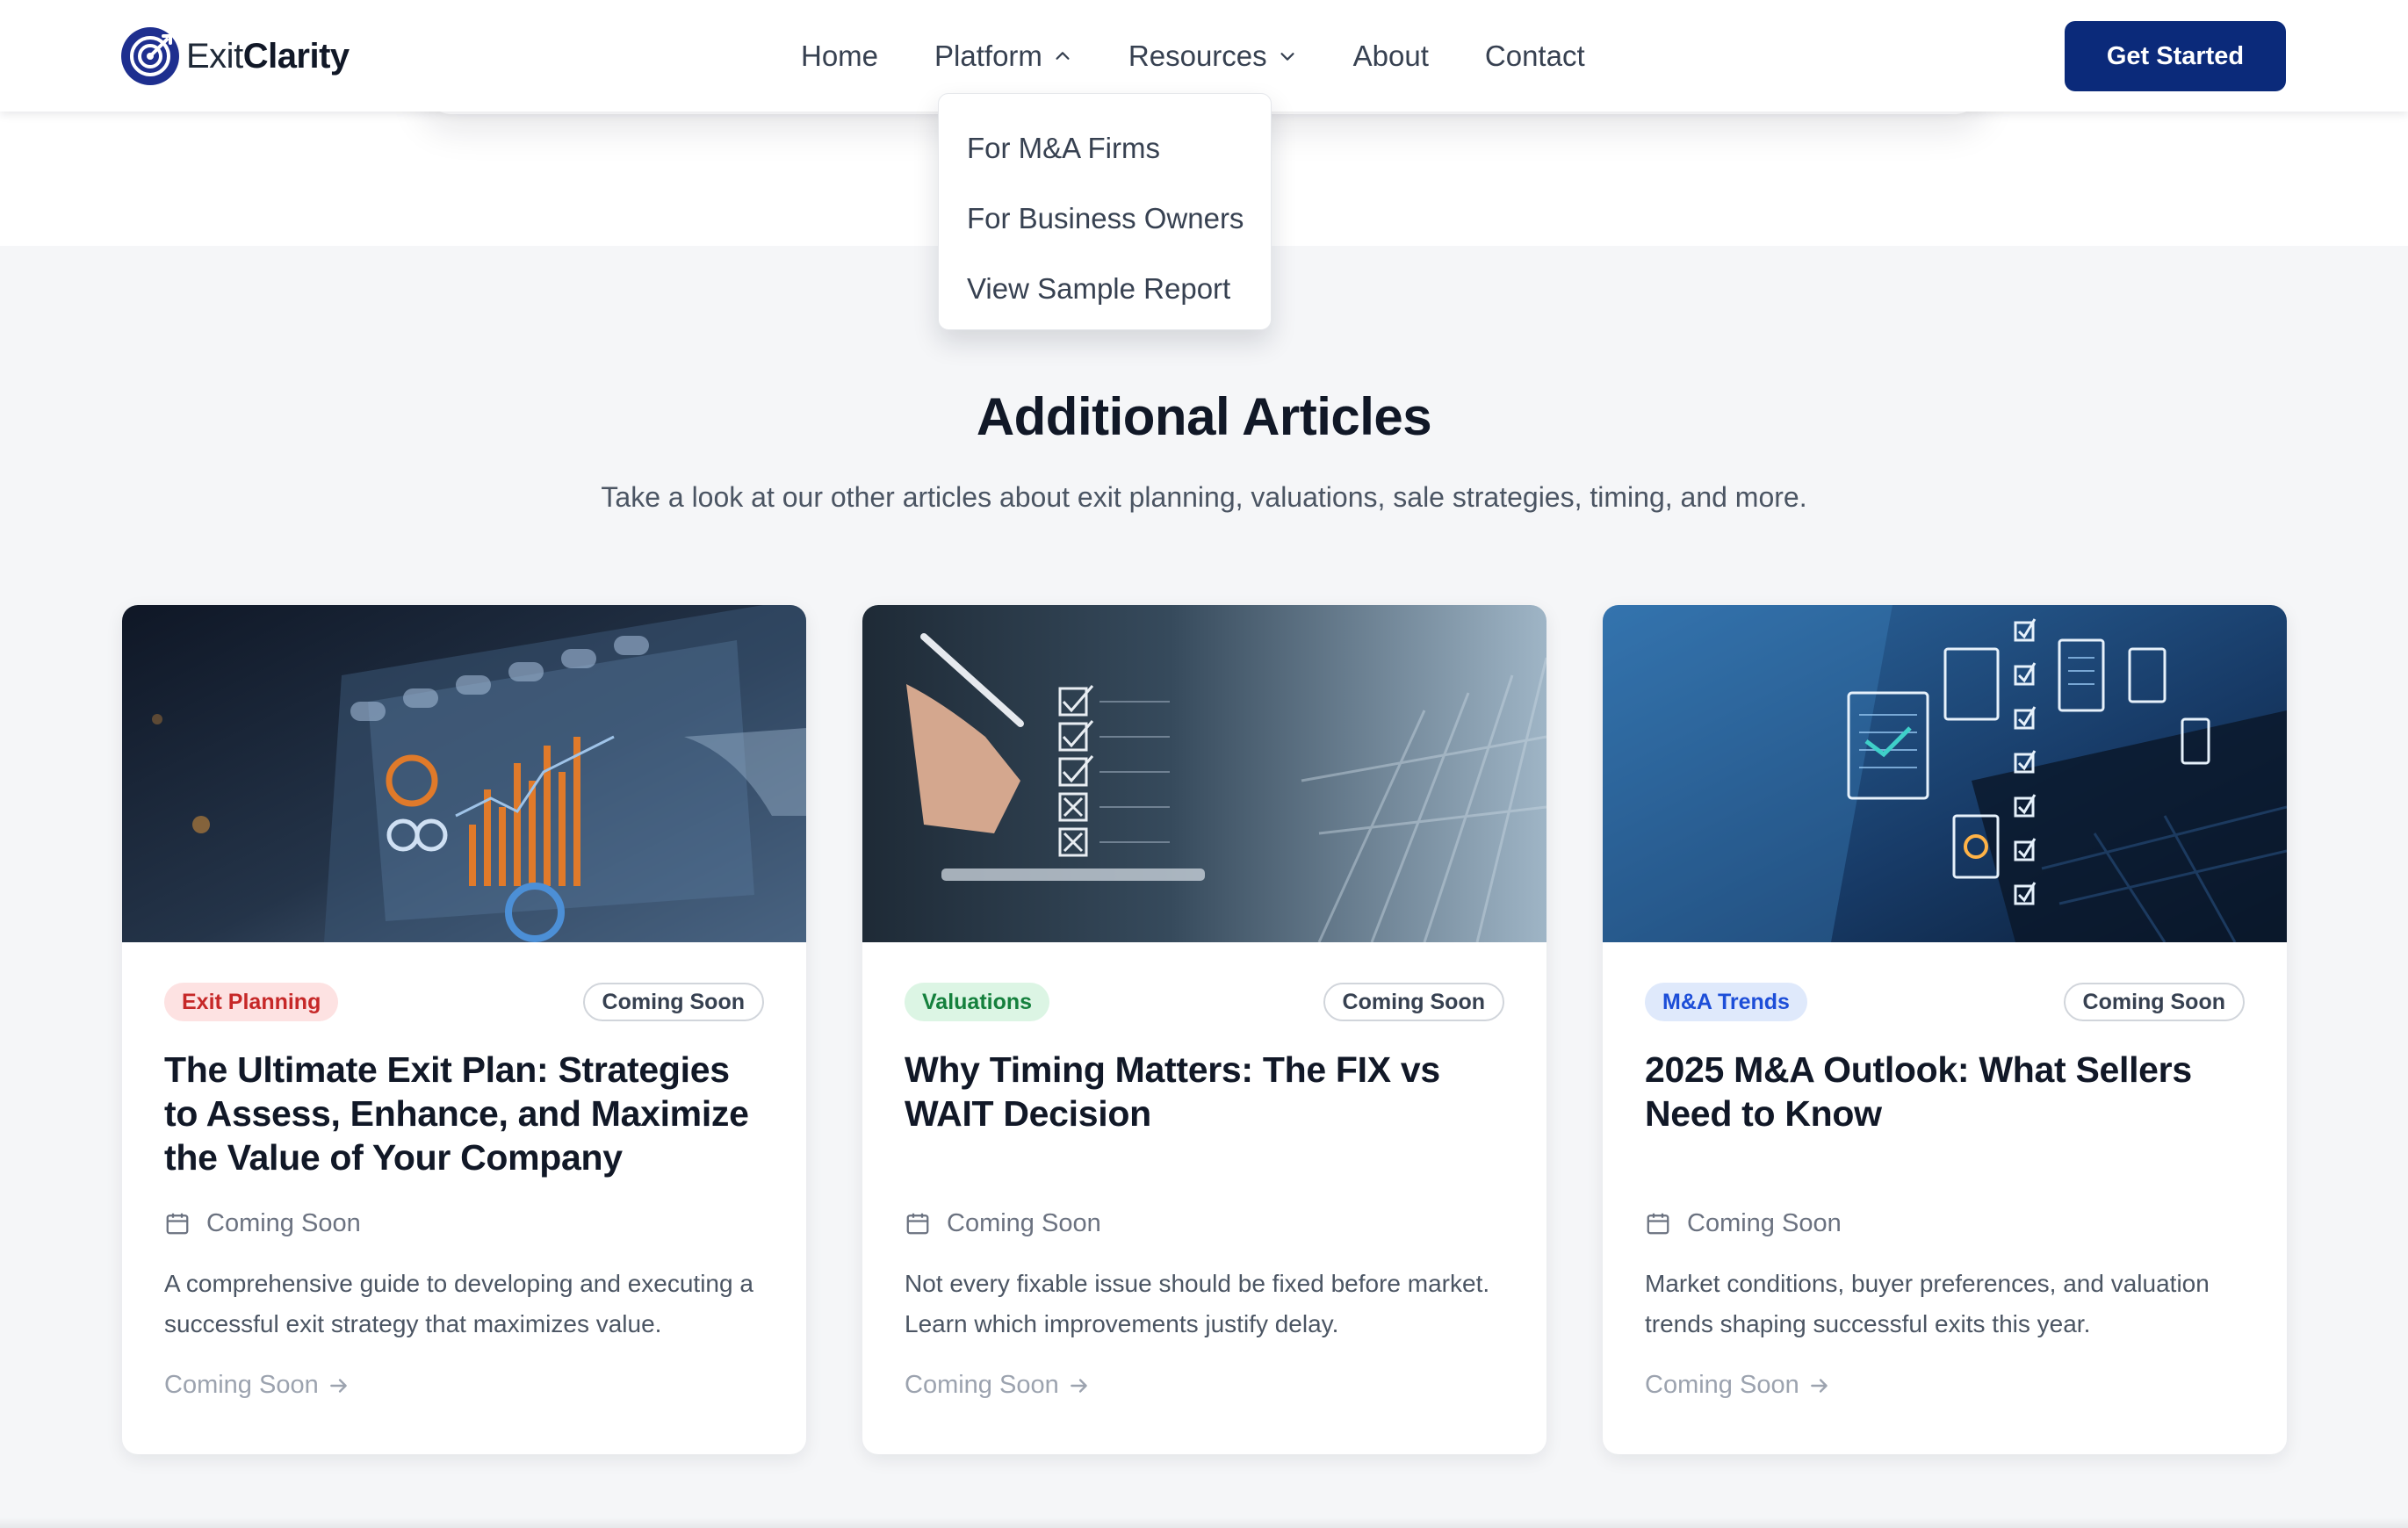  Describe the element at coordinates (464, 773) in the screenshot. I see `article-image-dashboard` at that location.